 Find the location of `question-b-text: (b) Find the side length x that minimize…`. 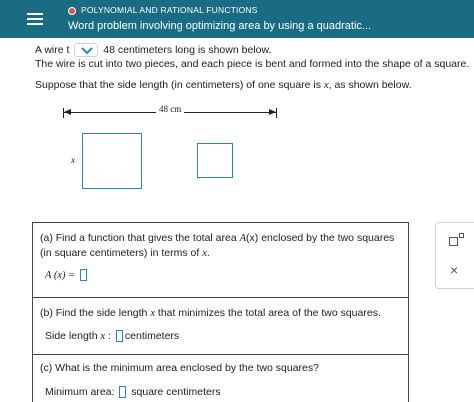

question-b-text: (b) Find the side length x that minimize… is located at coordinates (210, 313).